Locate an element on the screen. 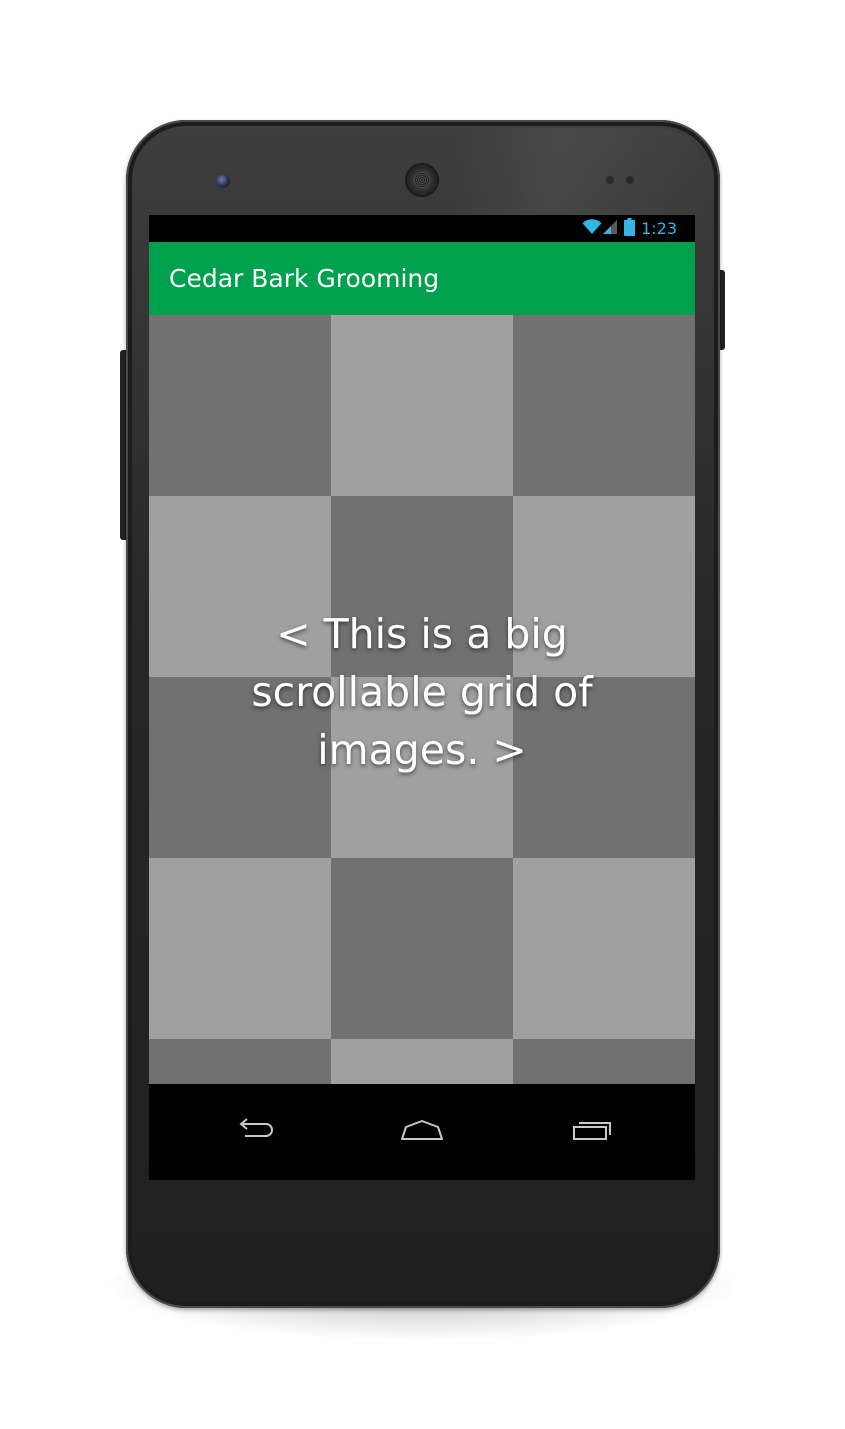  cell-signal-icon is located at coordinates (610, 229).